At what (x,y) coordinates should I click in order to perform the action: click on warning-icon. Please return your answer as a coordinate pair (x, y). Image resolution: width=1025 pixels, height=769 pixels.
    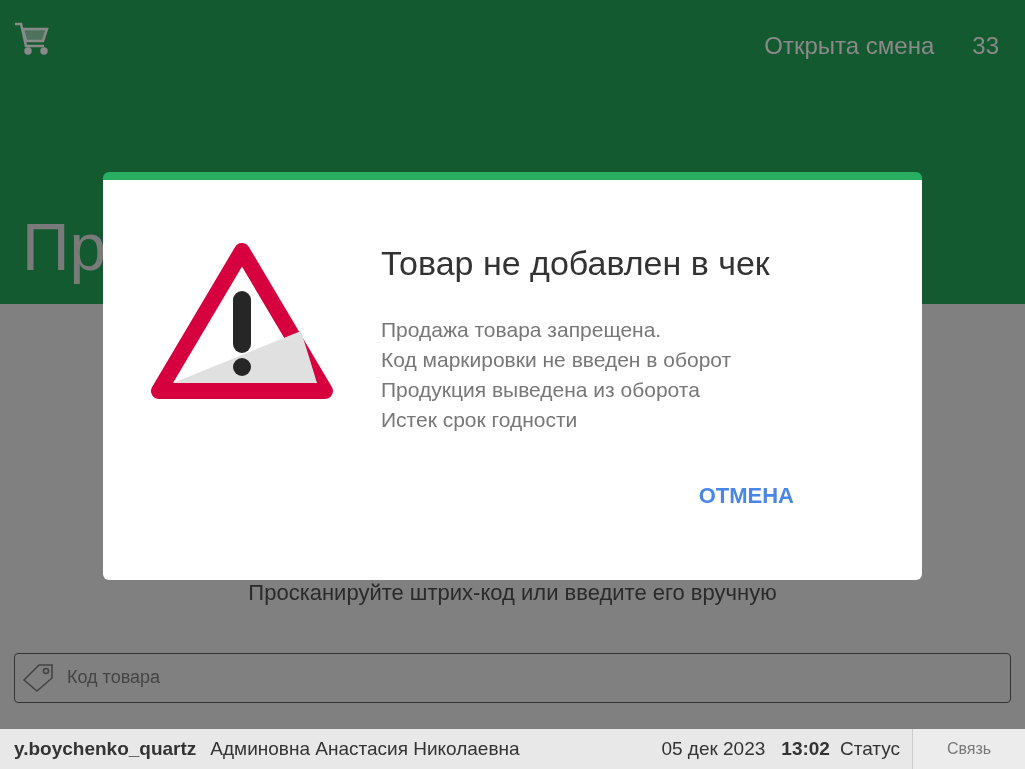
    Looking at the image, I should click on (242, 322).